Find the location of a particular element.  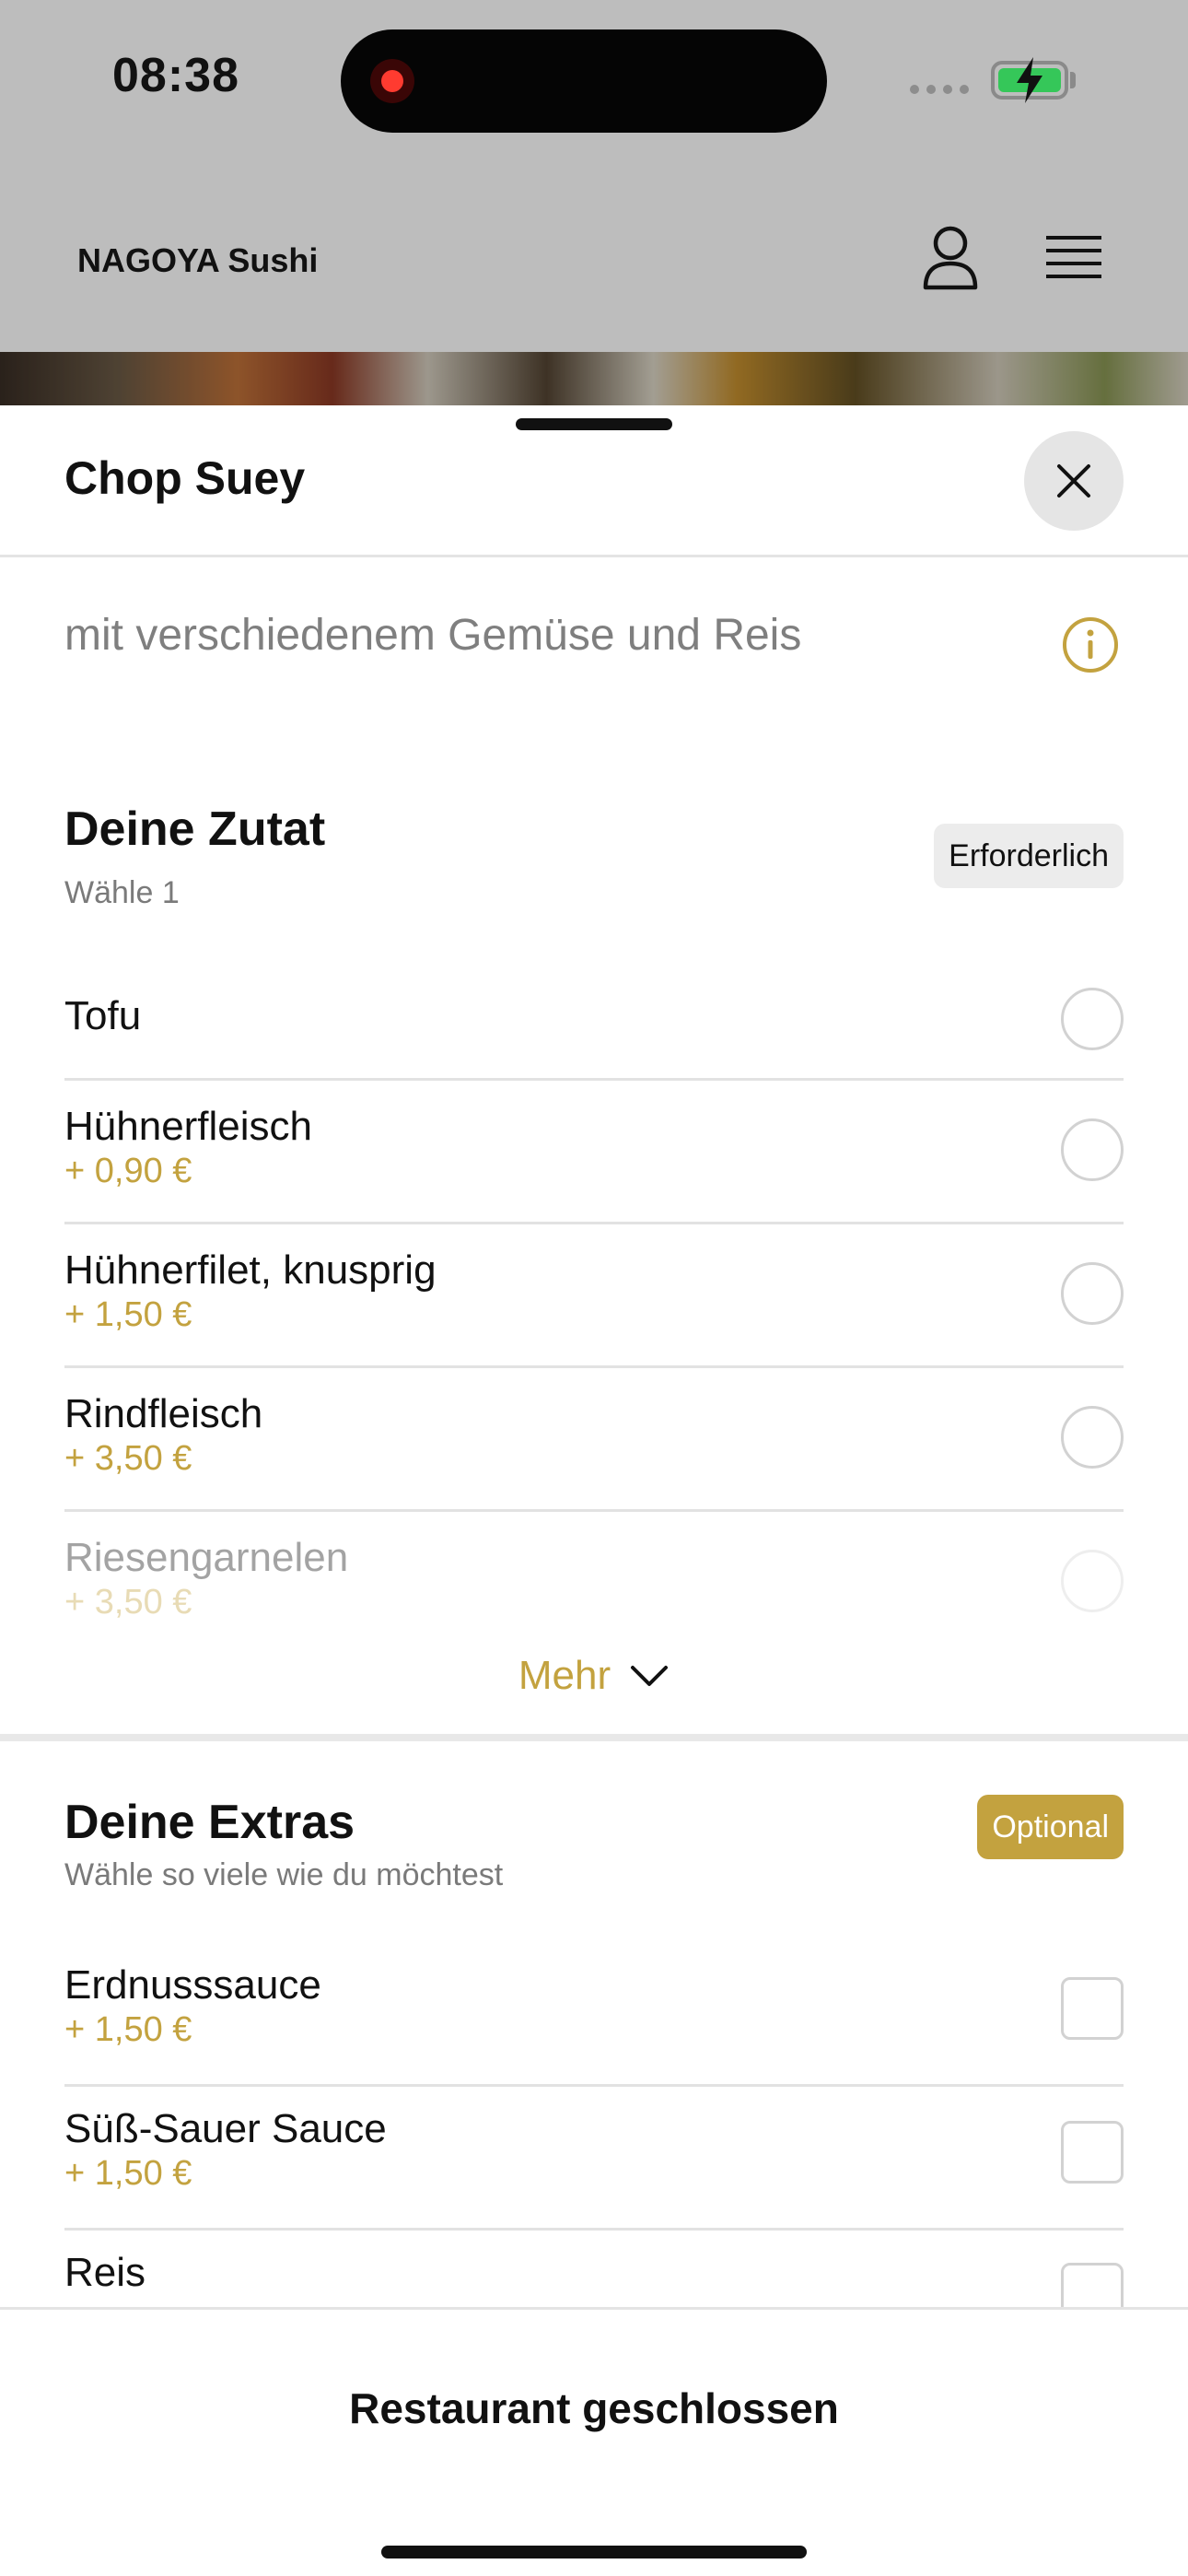

home-indicator is located at coordinates (594, 2552).